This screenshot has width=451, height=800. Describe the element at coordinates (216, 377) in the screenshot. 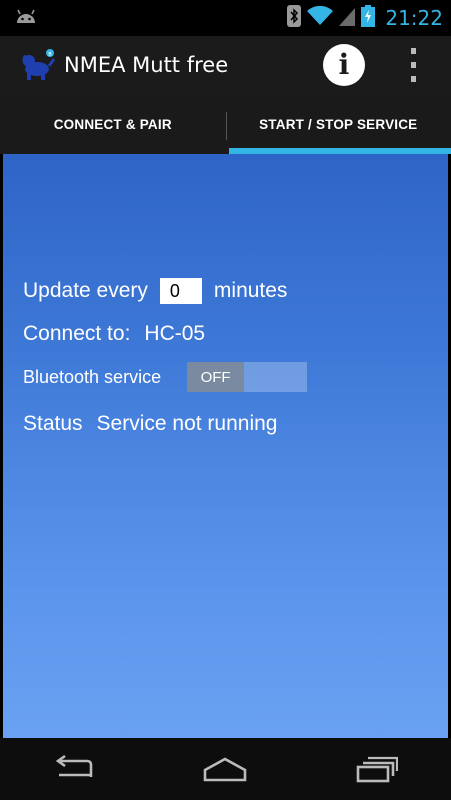

I see `toggle-state: OFF` at that location.